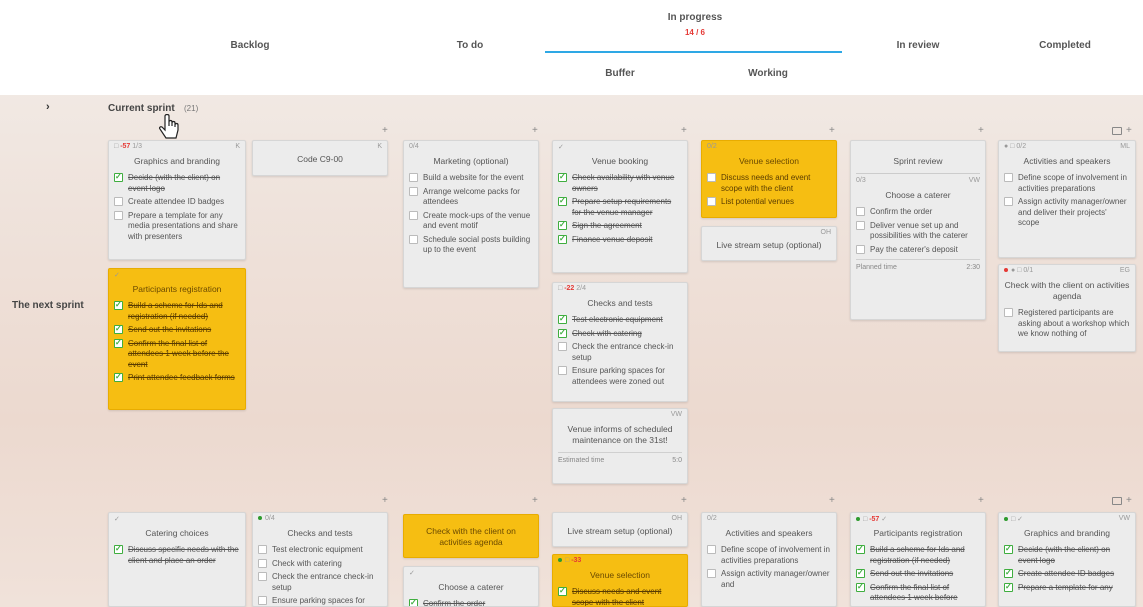 This screenshot has height=607, width=1143. I want to click on column-working: Working, so click(768, 73).